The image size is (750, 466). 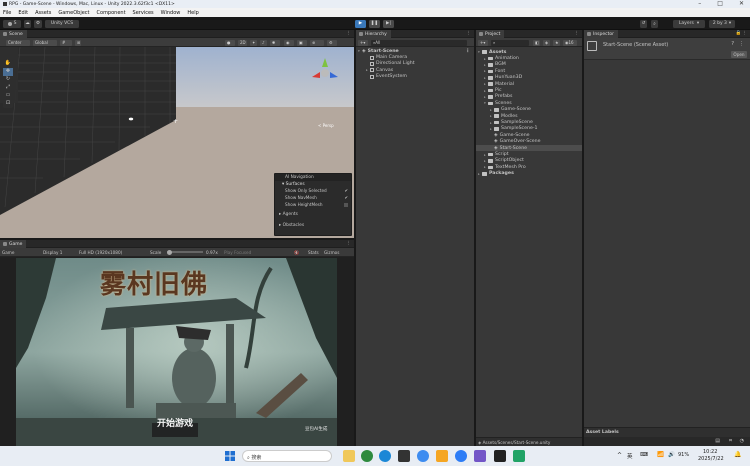 I want to click on battery-level: 91%, so click(x=683, y=455).